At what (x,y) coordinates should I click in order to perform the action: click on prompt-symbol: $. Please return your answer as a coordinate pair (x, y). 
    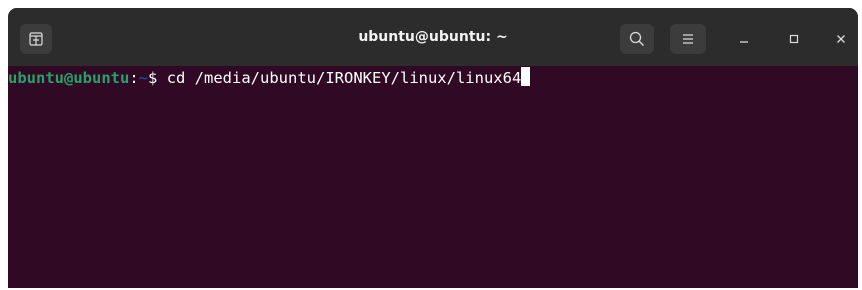
    Looking at the image, I should click on (157, 78).